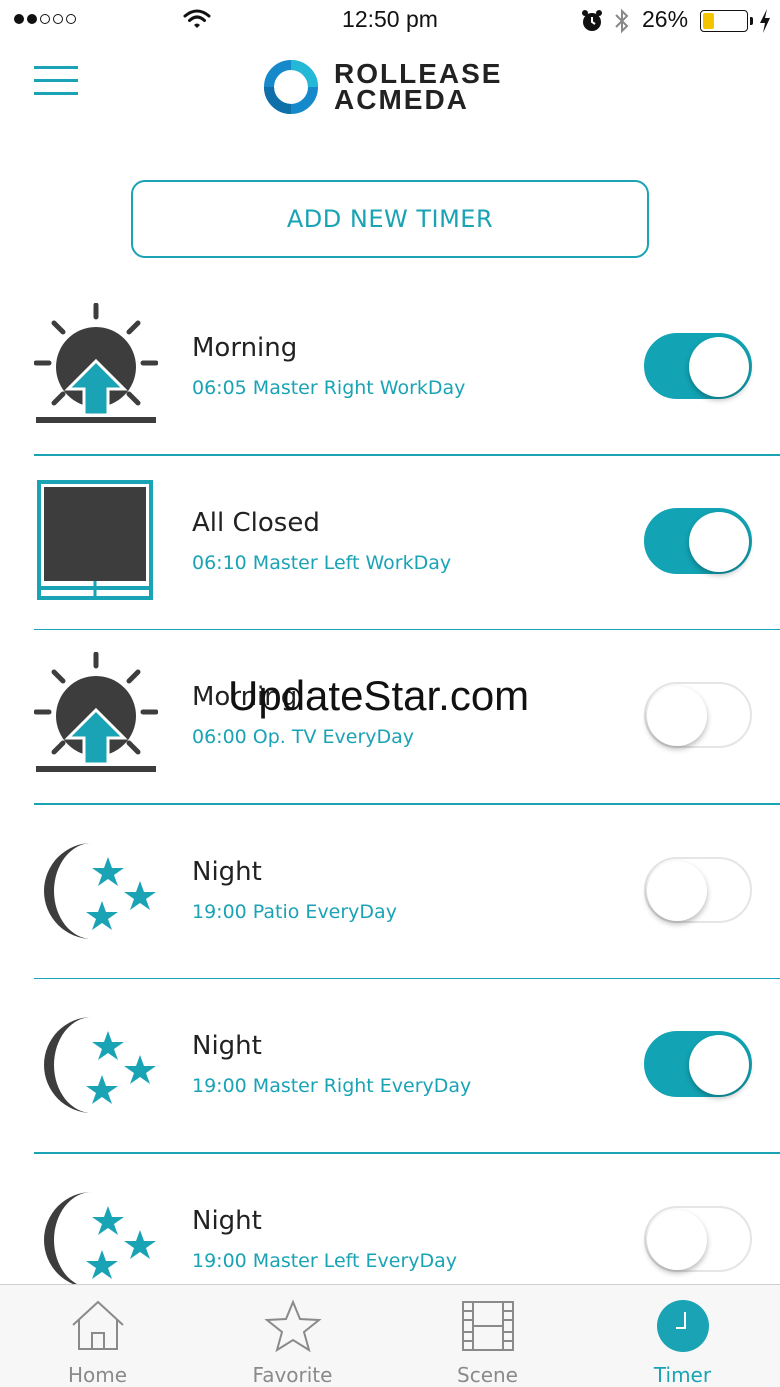  I want to click on blind-closed-icon, so click(96, 540).